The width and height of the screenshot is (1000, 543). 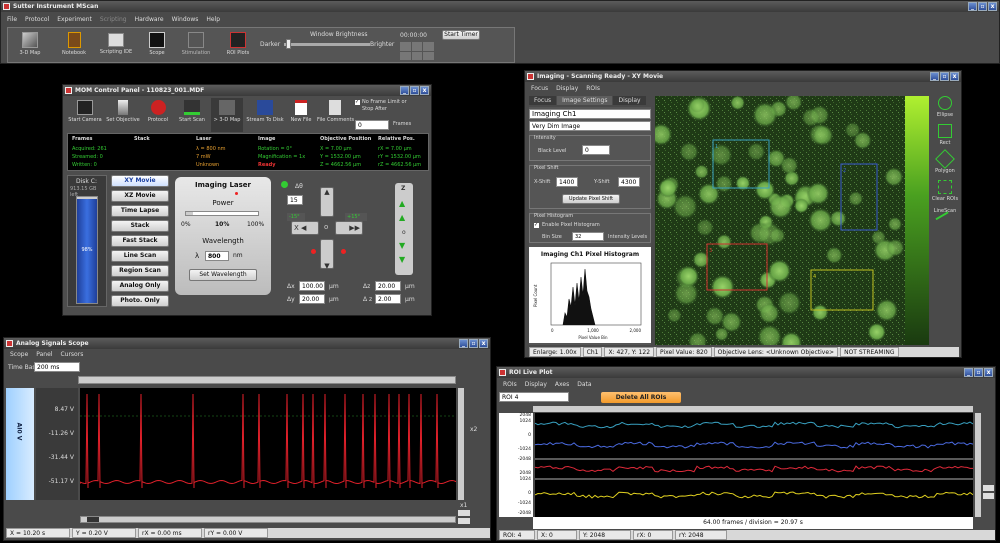 I want to click on xshift-input: 1400, so click(x=567, y=182).